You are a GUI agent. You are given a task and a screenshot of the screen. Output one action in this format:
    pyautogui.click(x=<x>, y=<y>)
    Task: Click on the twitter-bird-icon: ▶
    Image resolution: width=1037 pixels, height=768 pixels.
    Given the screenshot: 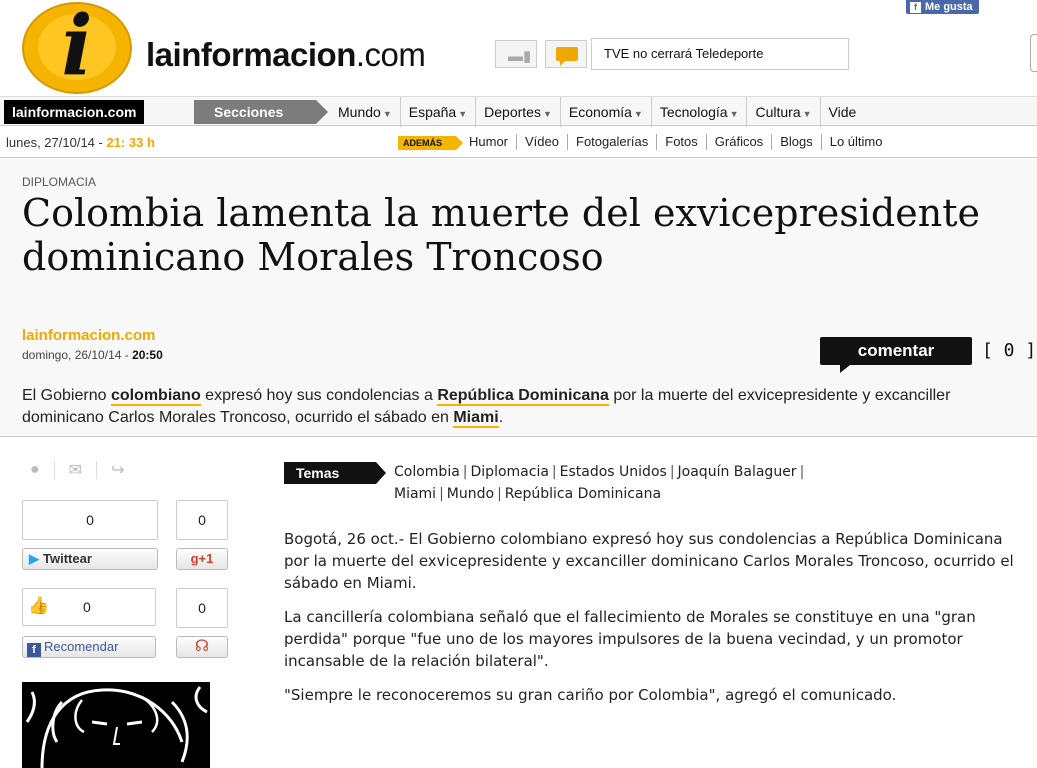 What is the action you would take?
    pyautogui.click(x=34, y=558)
    